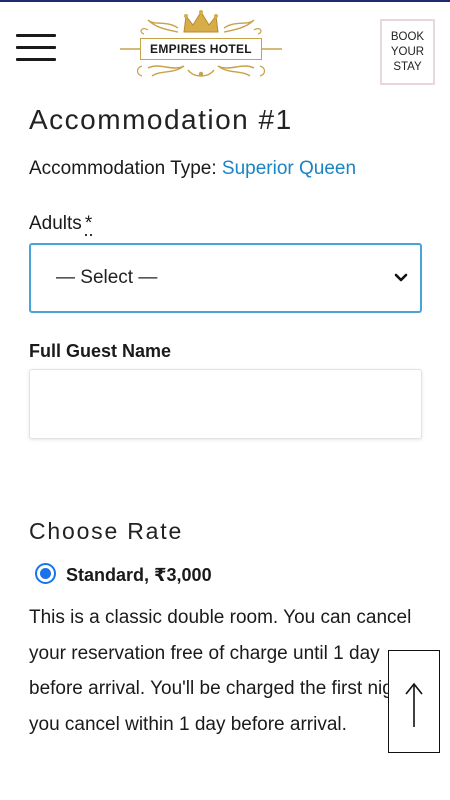 This screenshot has width=450, height=800. What do you see at coordinates (407, 36) in the screenshot?
I see `book-line: BOOK` at bounding box center [407, 36].